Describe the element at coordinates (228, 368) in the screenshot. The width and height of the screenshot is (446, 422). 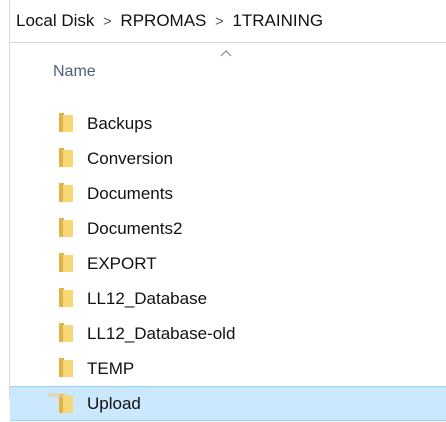
I see `list-item: TEMP` at that location.